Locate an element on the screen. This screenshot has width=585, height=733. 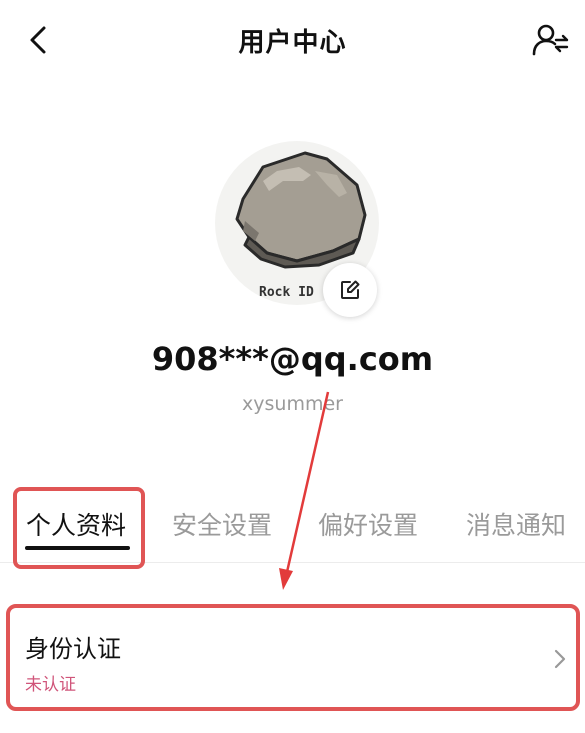
tab-preferences: 偏好设置 is located at coordinates (368, 524).